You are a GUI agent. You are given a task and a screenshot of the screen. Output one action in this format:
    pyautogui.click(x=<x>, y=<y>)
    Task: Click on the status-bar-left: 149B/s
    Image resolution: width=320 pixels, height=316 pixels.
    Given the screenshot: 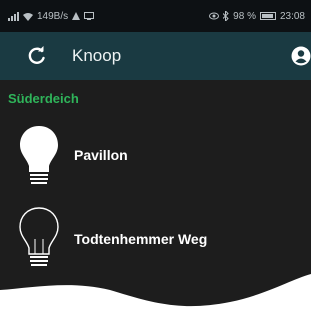 What is the action you would take?
    pyautogui.click(x=51, y=16)
    